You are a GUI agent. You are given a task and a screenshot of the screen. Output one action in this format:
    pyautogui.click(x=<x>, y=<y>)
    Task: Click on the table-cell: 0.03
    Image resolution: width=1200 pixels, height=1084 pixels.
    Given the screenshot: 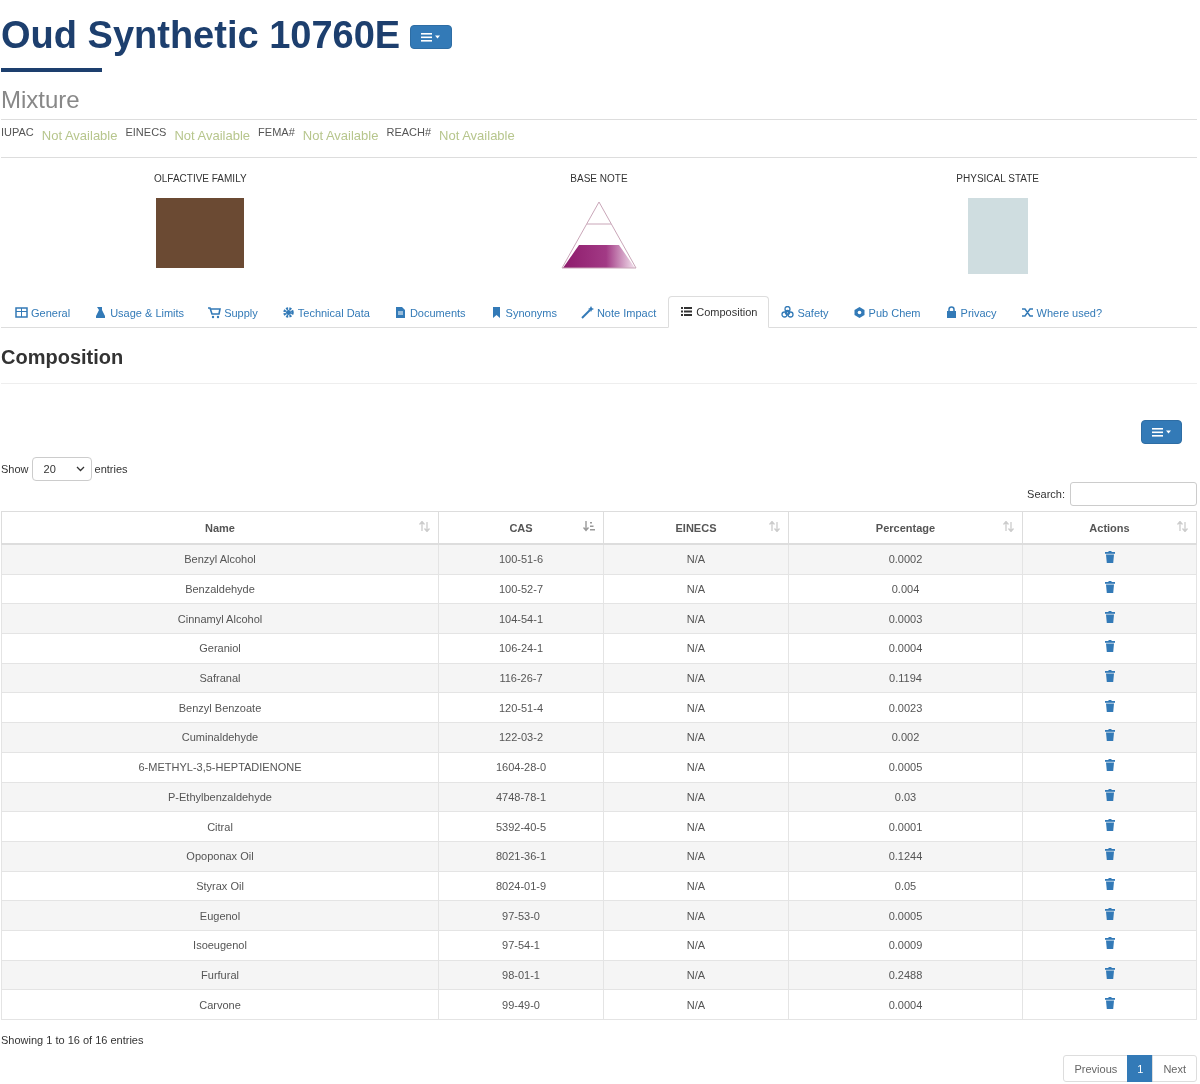 What is the action you would take?
    pyautogui.click(x=905, y=797)
    